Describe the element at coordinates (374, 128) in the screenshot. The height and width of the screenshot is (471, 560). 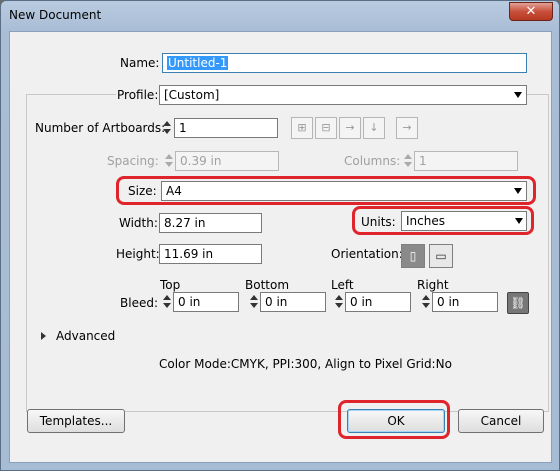
I see `arrange-by-column-icon: ↓` at that location.